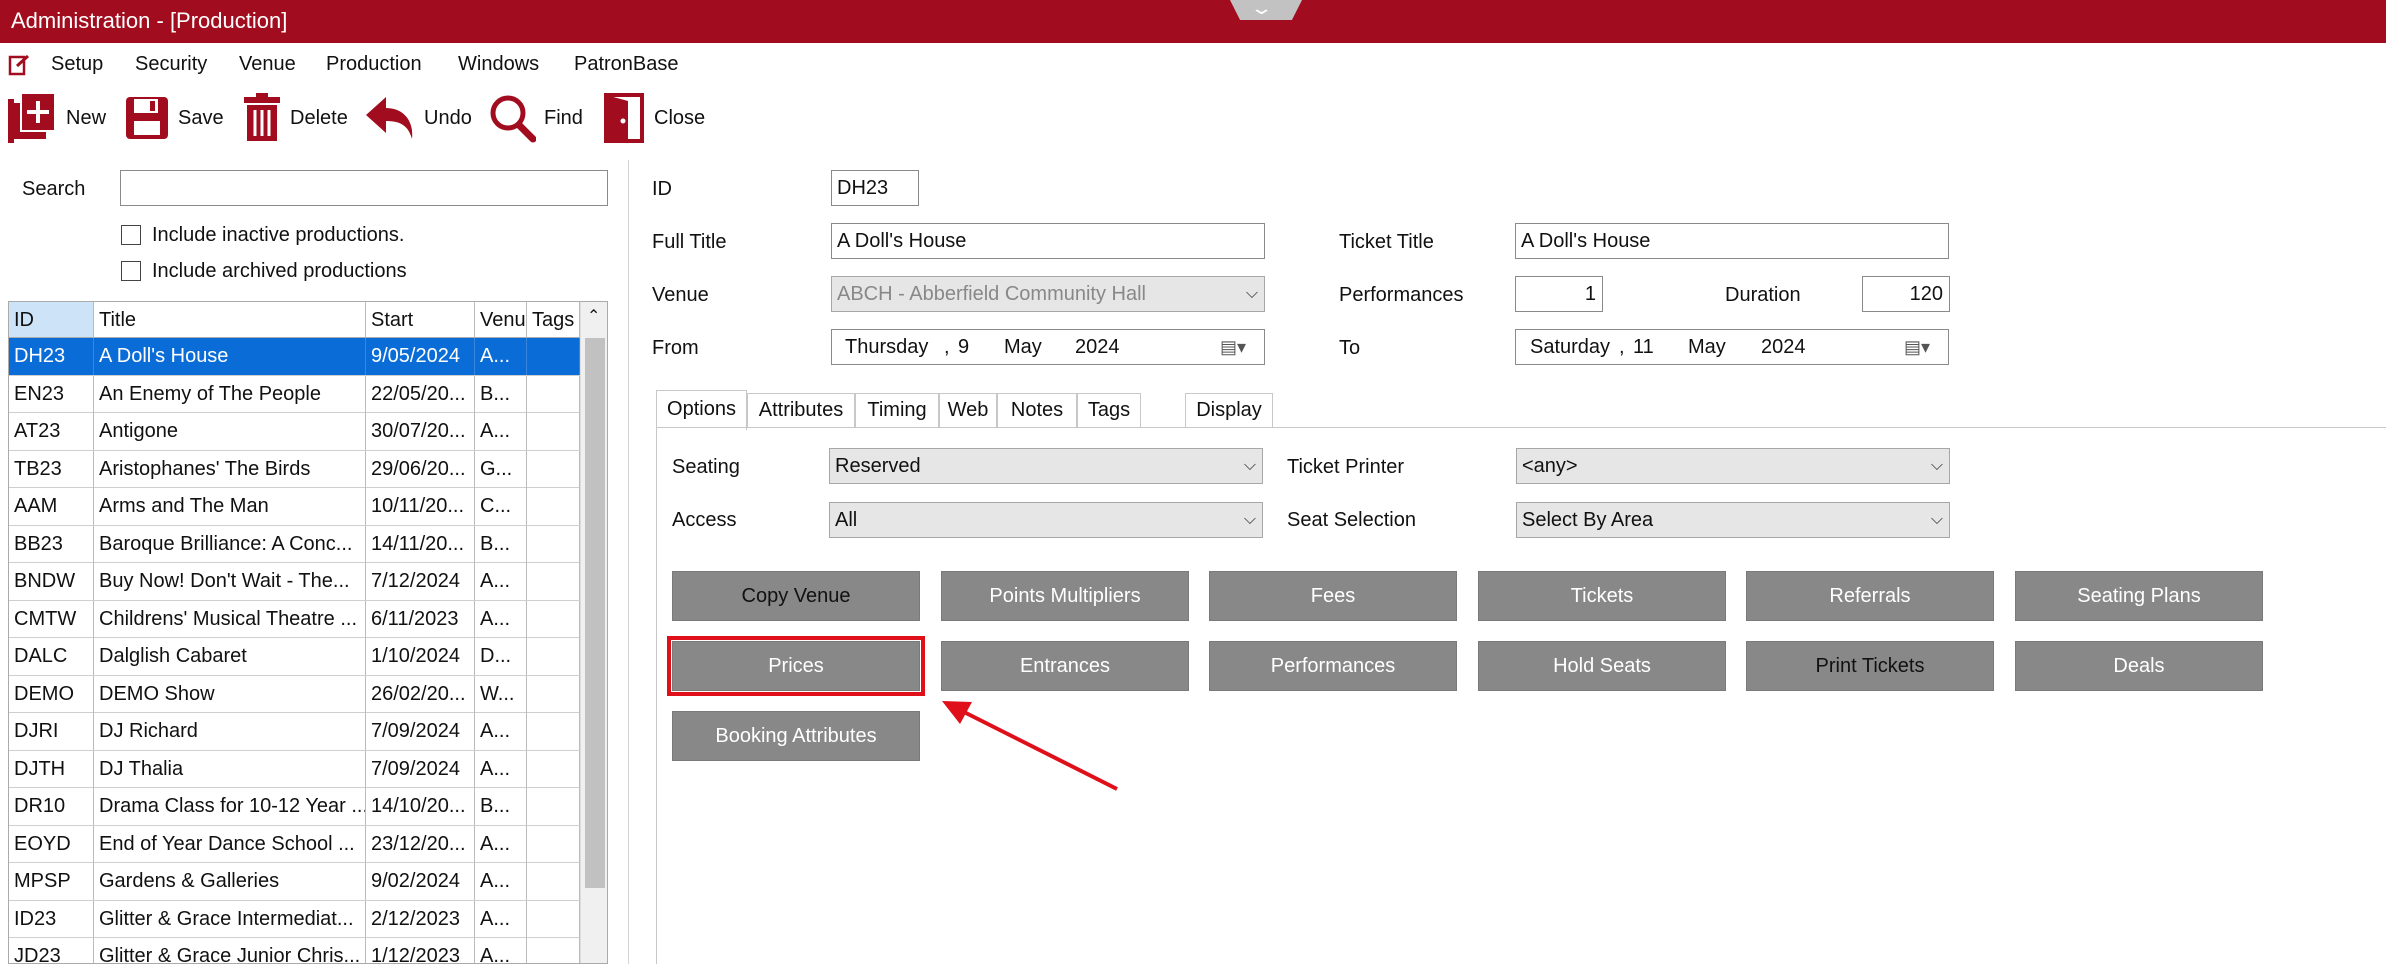 The image size is (2386, 964). Describe the element at coordinates (1333, 596) in the screenshot. I see `fees-button: Fees` at that location.